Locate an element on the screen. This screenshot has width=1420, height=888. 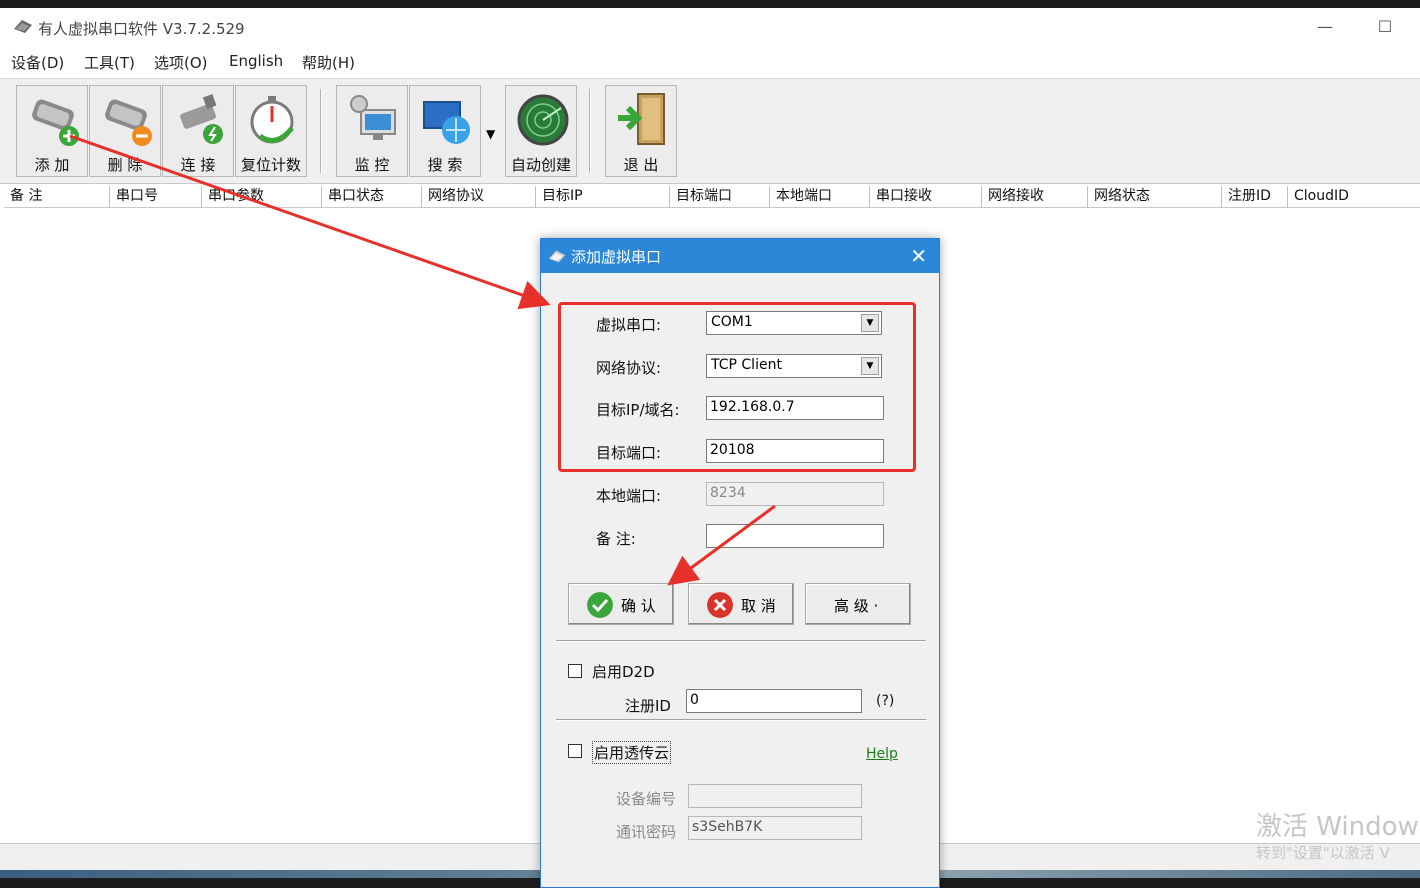
protocol-label: 网络协议: is located at coordinates (629, 368).